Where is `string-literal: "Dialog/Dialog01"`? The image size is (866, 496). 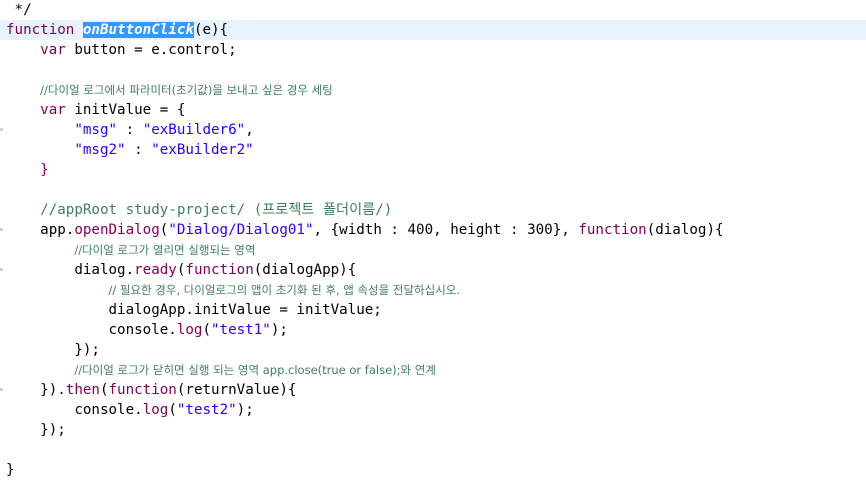 string-literal: "Dialog/Dialog01" is located at coordinates (241, 230).